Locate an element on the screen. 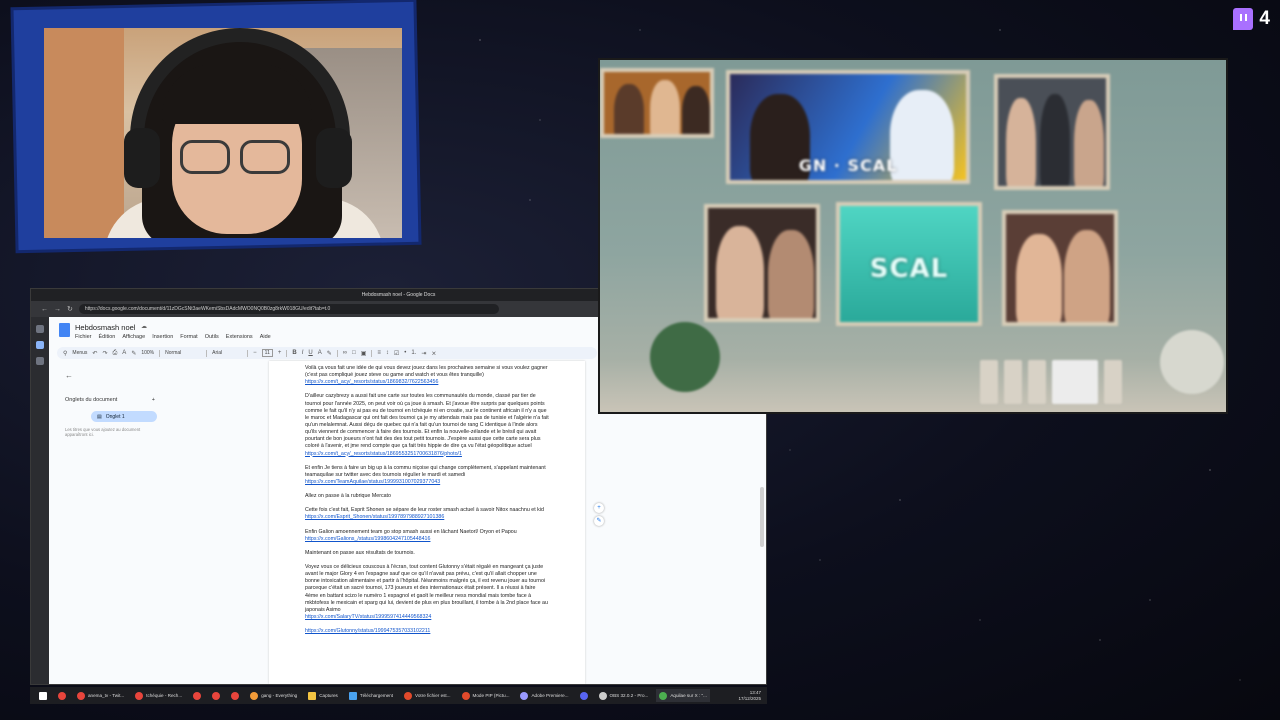 The image size is (1280, 720). scrollbar is located at coordinates (762, 517).